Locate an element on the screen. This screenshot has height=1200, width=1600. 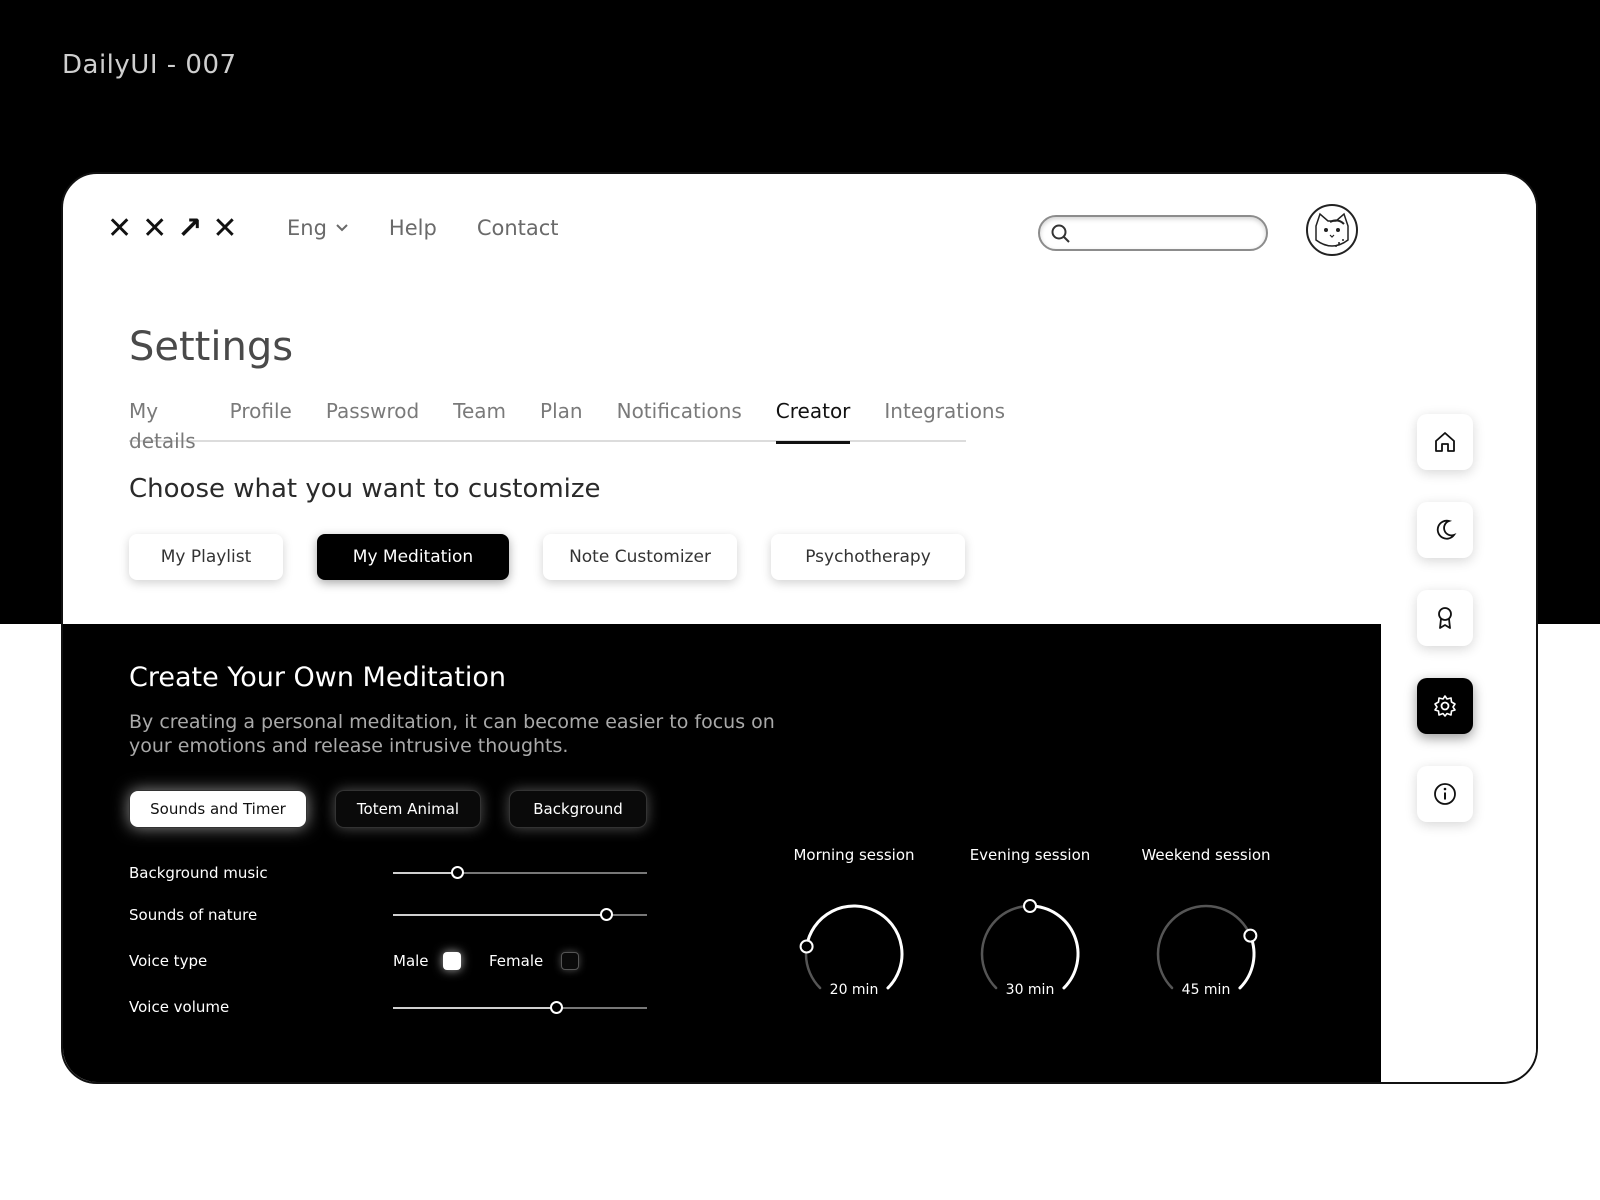
voice-volume-slider is located at coordinates (520, 1007).